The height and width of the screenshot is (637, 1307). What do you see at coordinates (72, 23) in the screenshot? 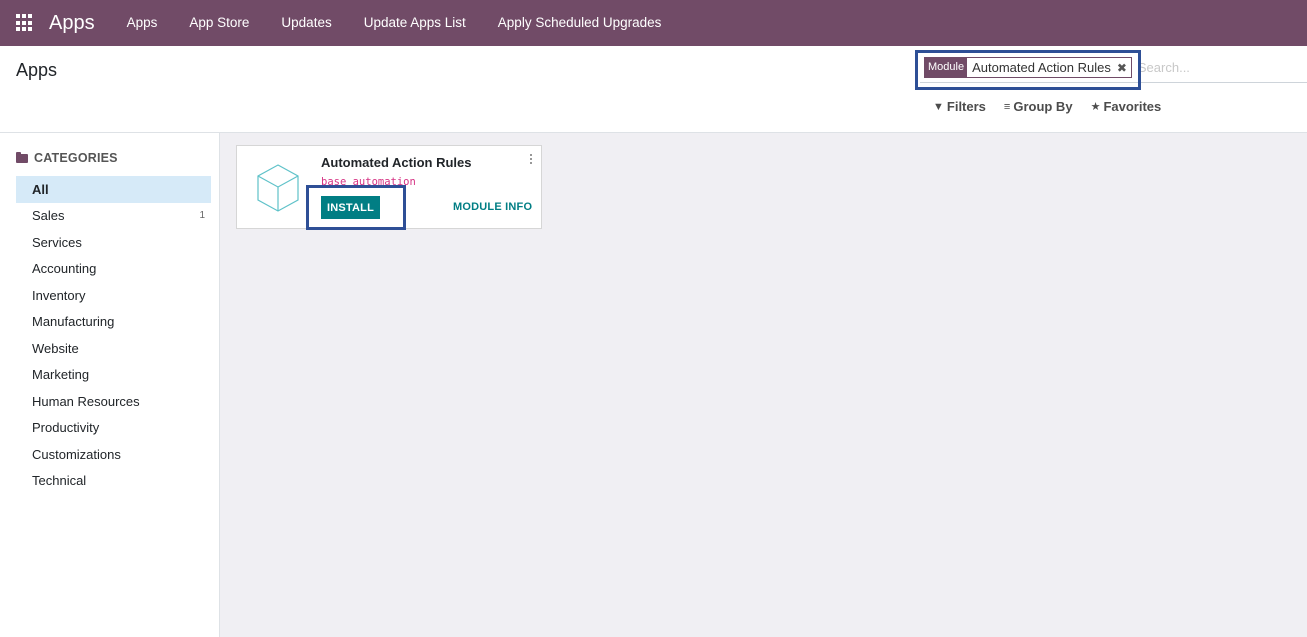
I see `brand-title: Apps` at bounding box center [72, 23].